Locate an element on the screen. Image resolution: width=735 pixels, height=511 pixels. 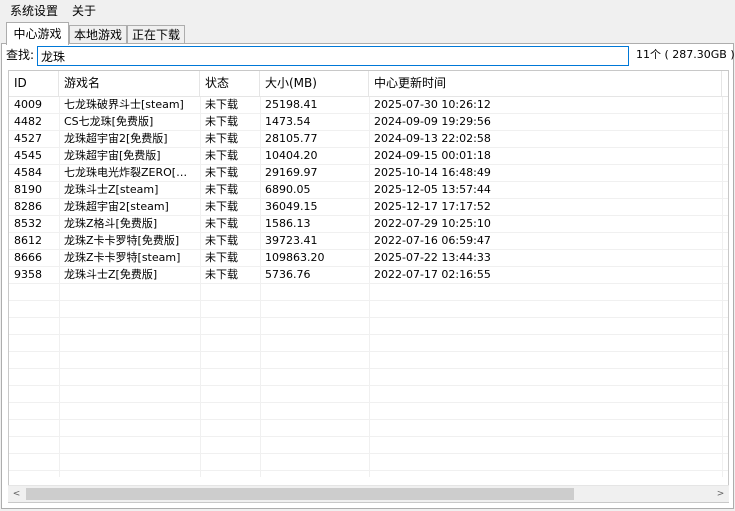
cell-size: 5736.76 is located at coordinates (288, 274).